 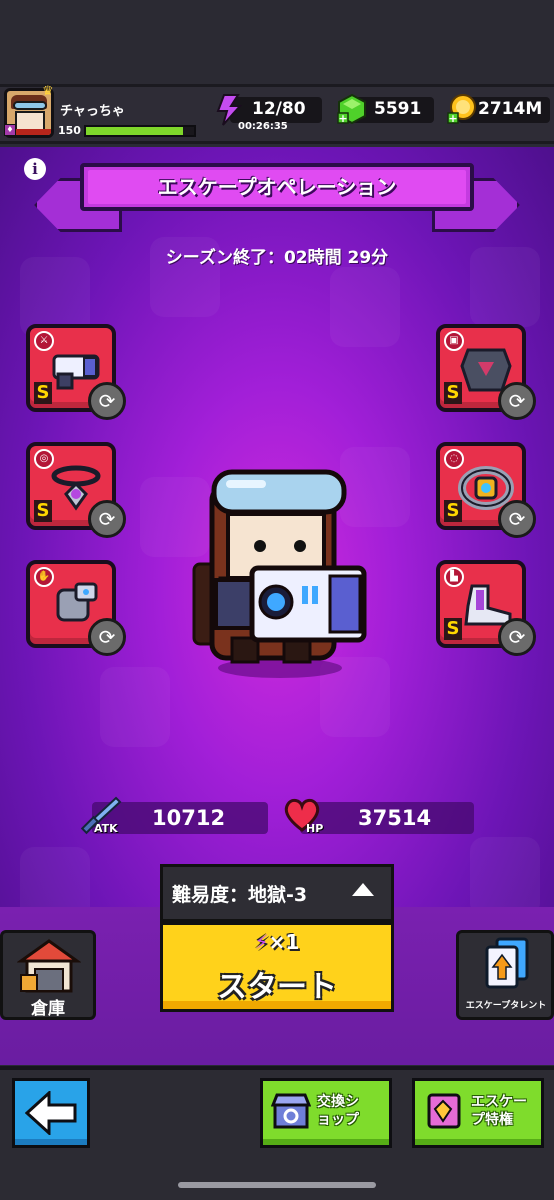 What do you see at coordinates (76, 608) in the screenshot?
I see `equip-slot-glove: ✋ ⟳` at bounding box center [76, 608].